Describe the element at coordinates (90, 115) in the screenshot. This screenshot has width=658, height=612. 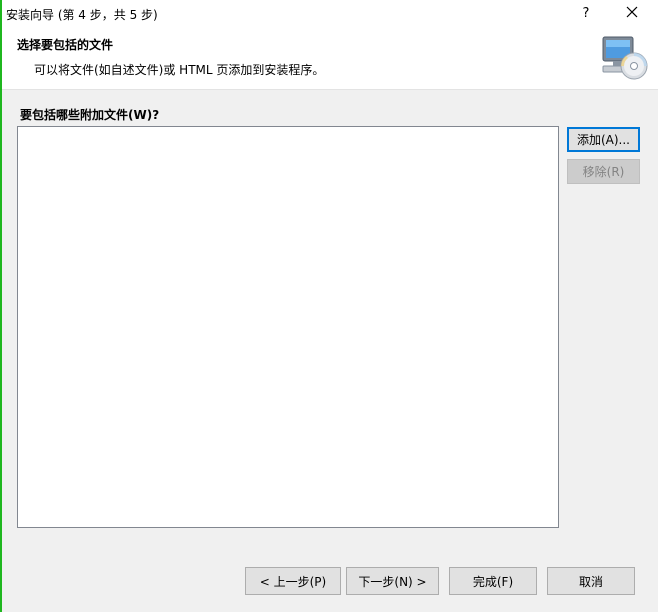
I see `additional-files-label: 要包括哪些附加文件(W)?` at that location.